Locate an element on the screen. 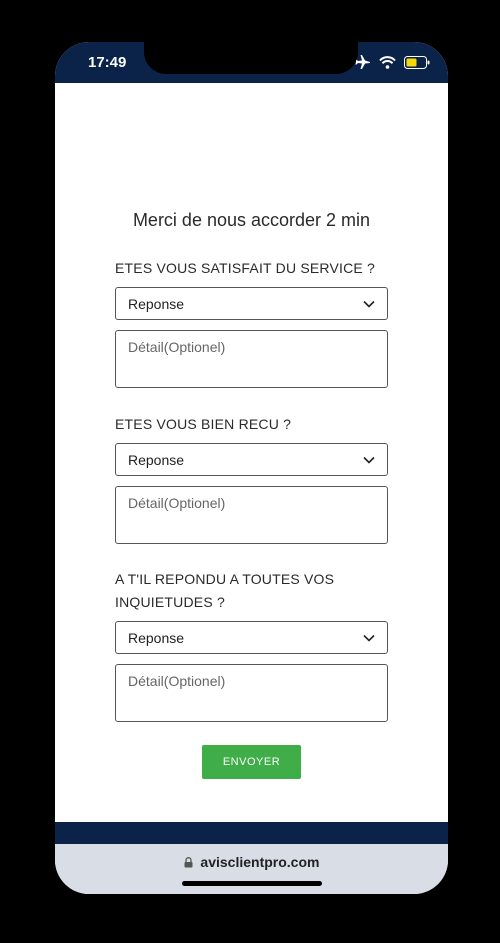 The width and height of the screenshot is (500, 943). status-time: 17:49 is located at coordinates (107, 62).